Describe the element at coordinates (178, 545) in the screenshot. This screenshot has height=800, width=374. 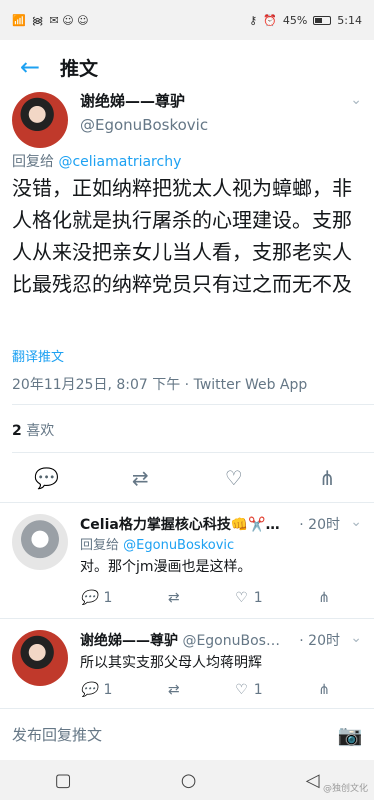
I see `replying-to-link: @EgonuBoskovic` at that location.